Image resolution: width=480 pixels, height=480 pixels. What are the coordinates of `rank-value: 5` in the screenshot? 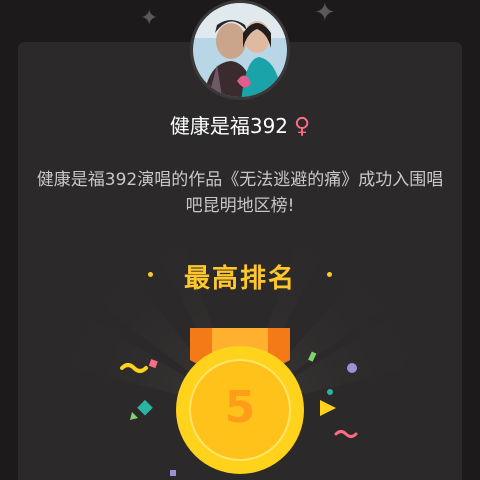 It's located at (240, 407).